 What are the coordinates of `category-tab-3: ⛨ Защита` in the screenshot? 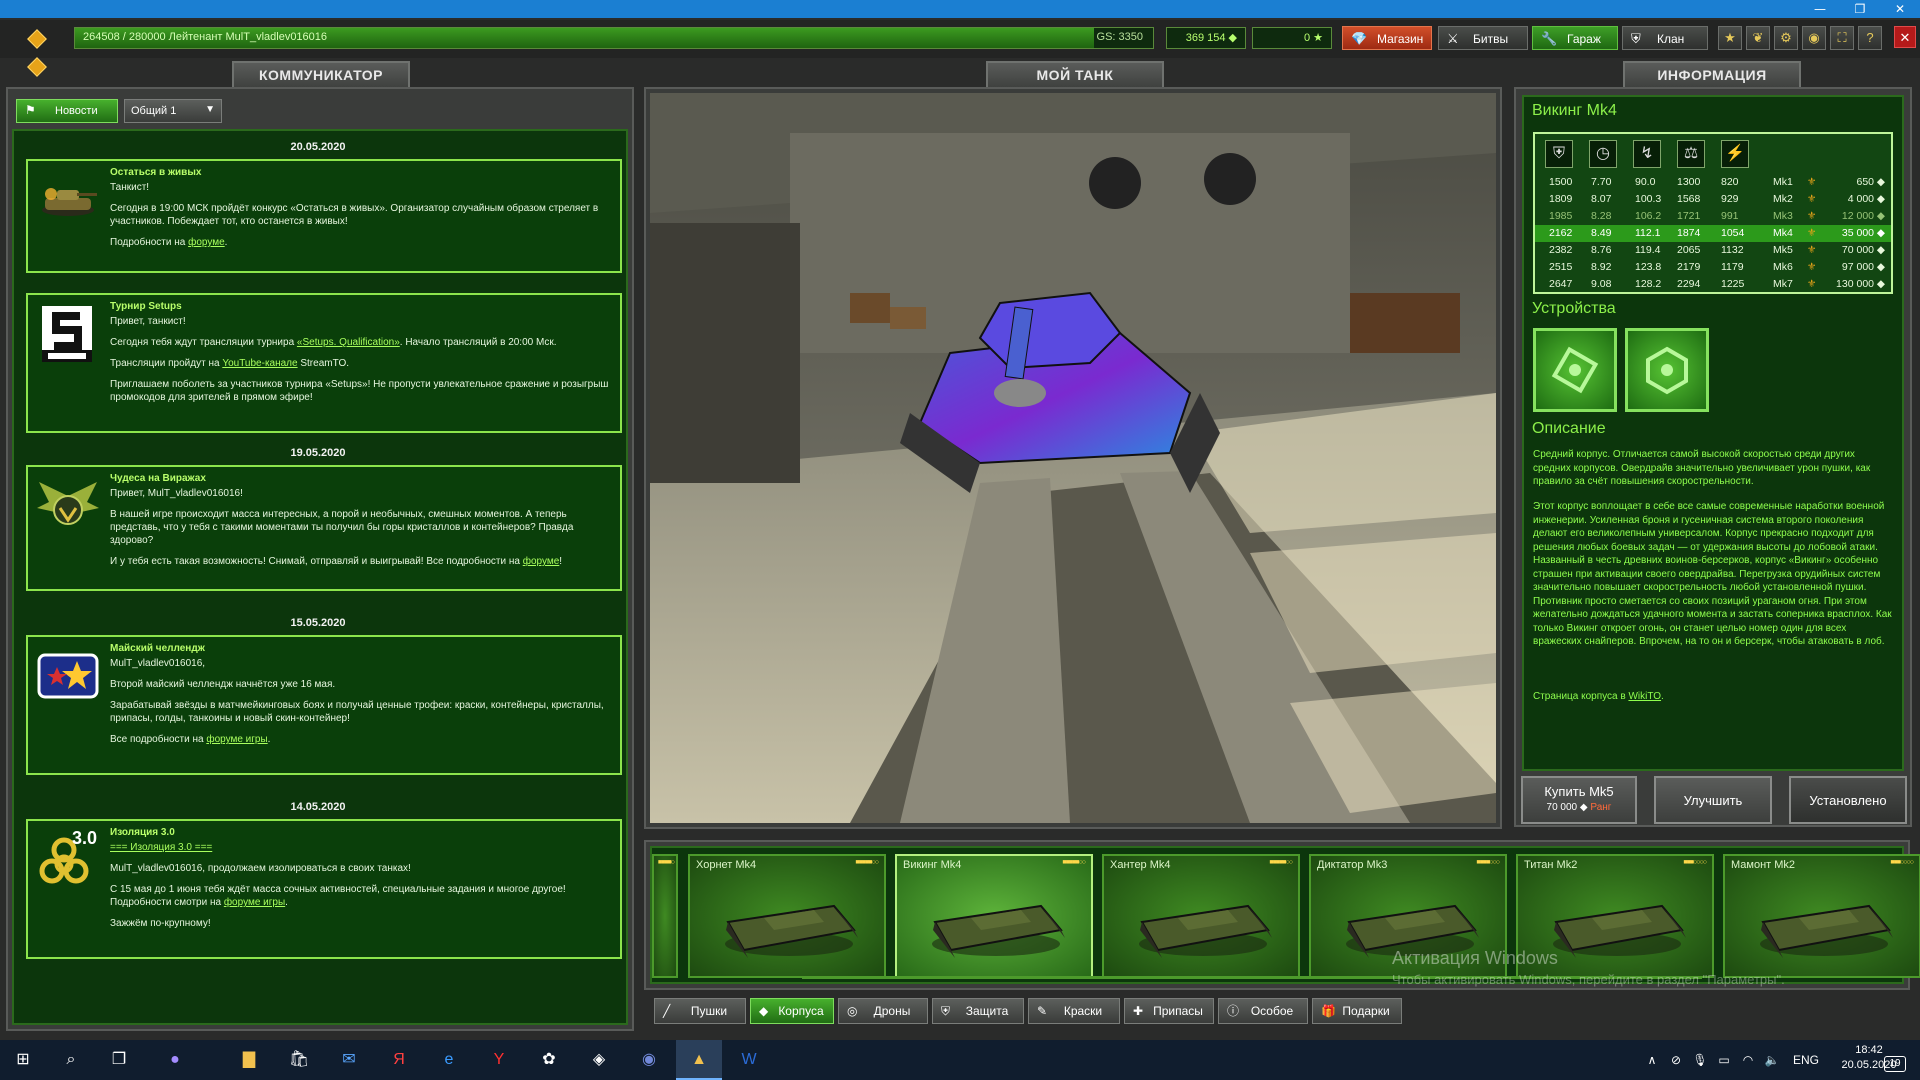 It's located at (978, 1011).